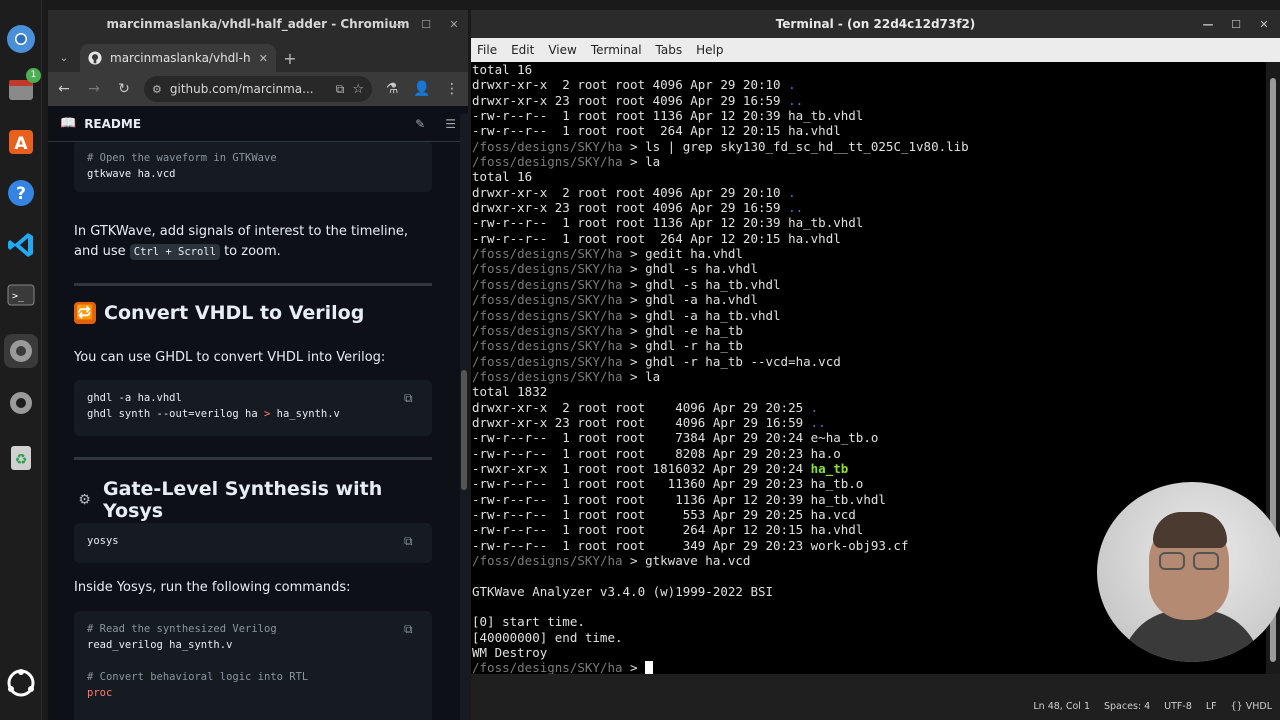  Describe the element at coordinates (1251, 706) in the screenshot. I see `status-item: {} VHDL` at that location.